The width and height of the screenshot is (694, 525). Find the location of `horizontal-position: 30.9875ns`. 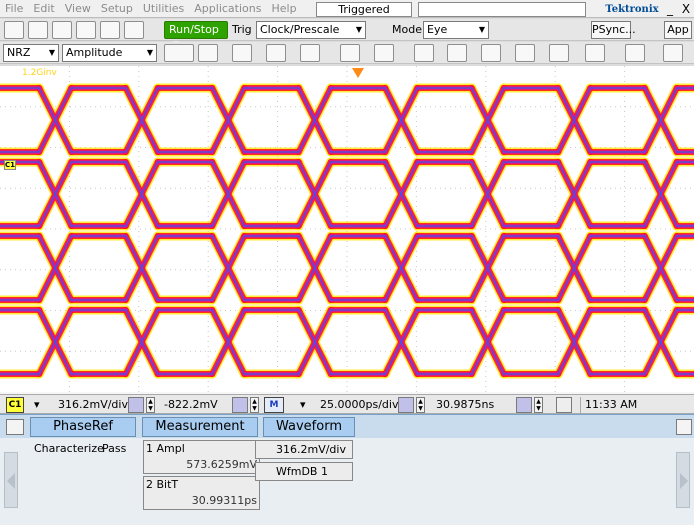

horizontal-position: 30.9875ns is located at coordinates (465, 405).